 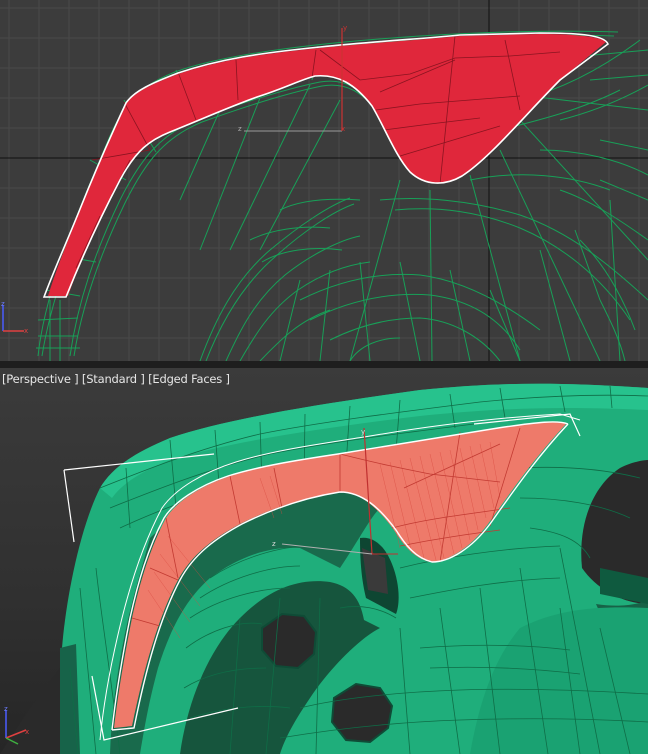 What do you see at coordinates (40, 379) in the screenshot?
I see `viewport-view-menu: [Perspective ]` at bounding box center [40, 379].